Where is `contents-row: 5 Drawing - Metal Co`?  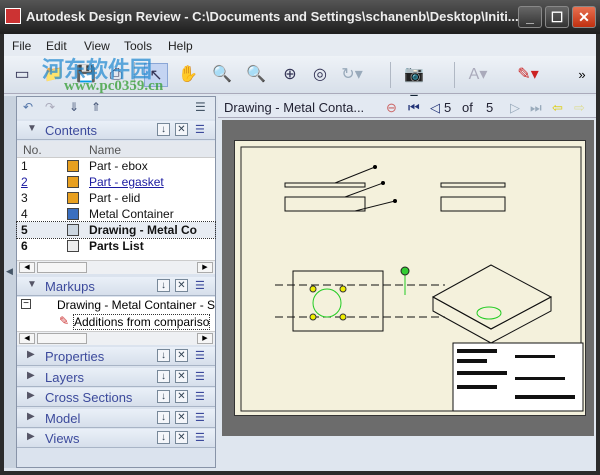 contents-row: 5 Drawing - Metal Co is located at coordinates (116, 230).